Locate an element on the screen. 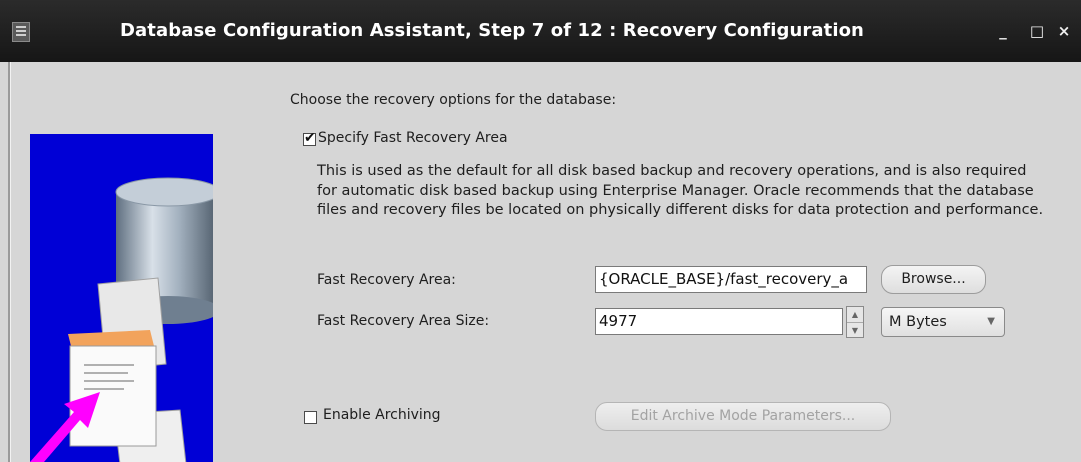 The height and width of the screenshot is (462, 1081). fra-size-spinner: ▲ ▼ is located at coordinates (855, 322).